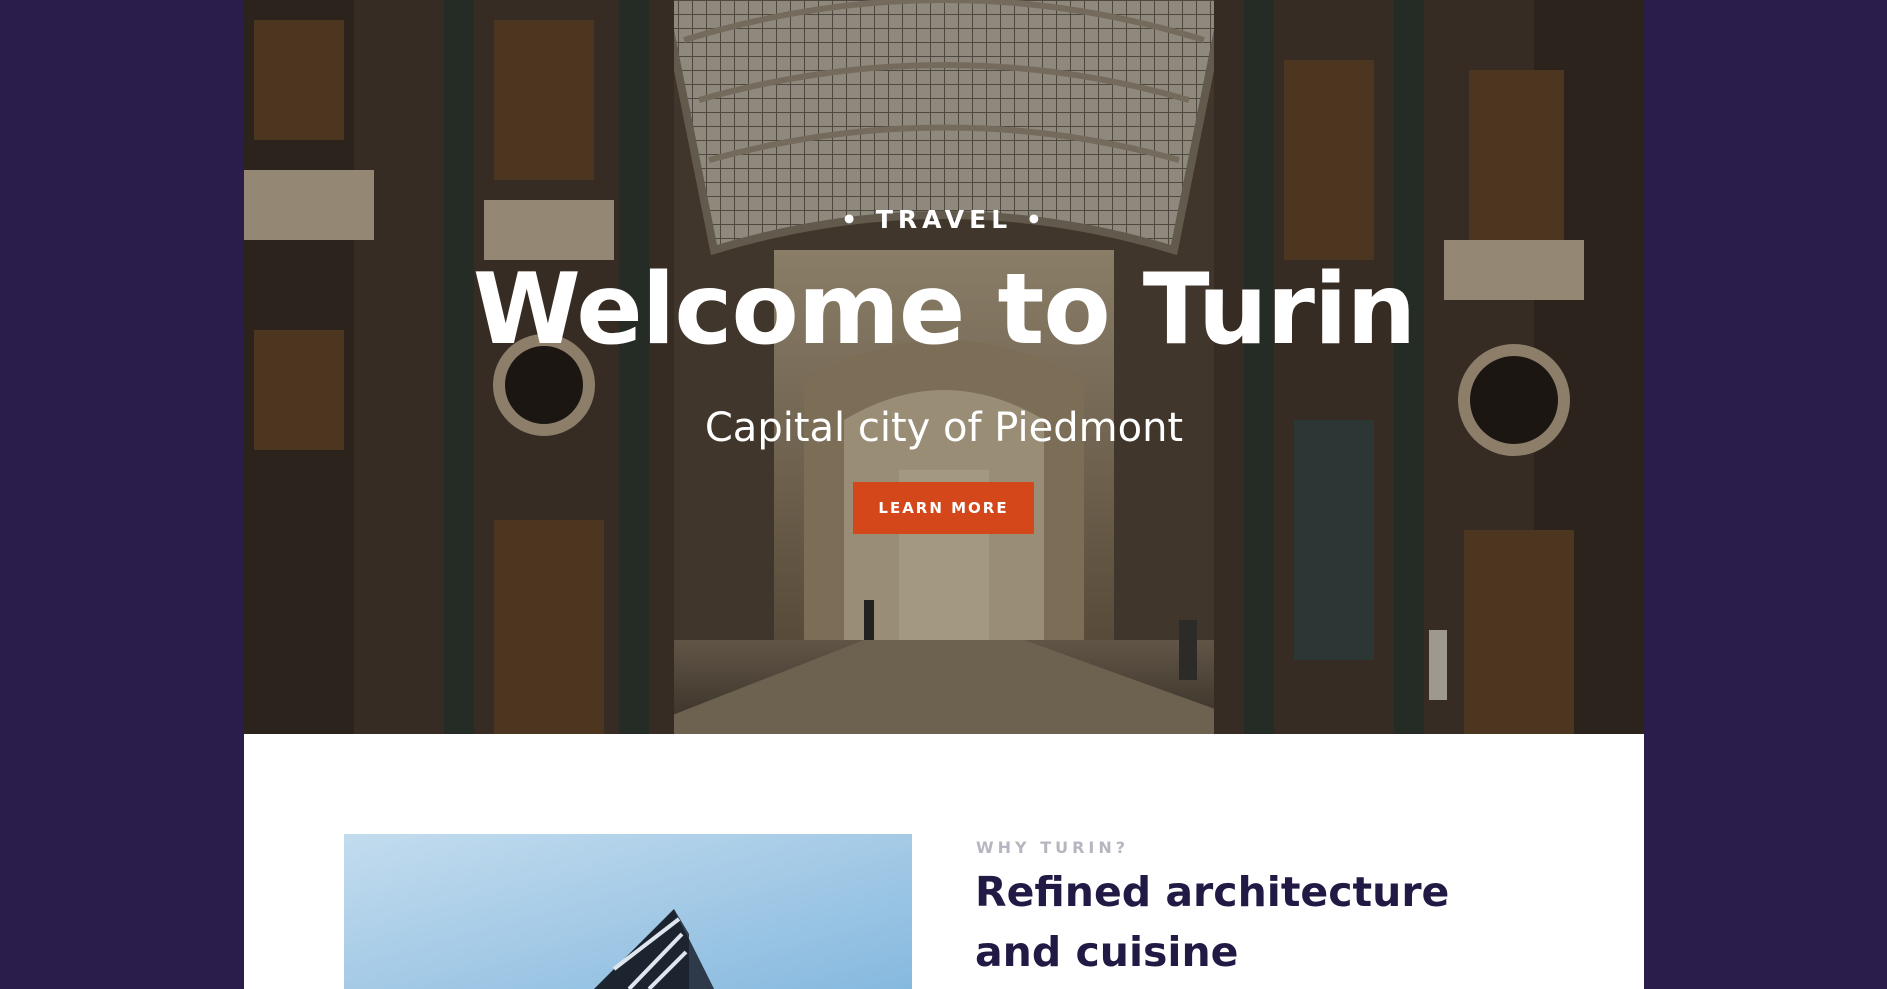 The width and height of the screenshot is (1887, 989). What do you see at coordinates (944, 219) in the screenshot?
I see `hero-category-label: • TRAVEL •` at bounding box center [944, 219].